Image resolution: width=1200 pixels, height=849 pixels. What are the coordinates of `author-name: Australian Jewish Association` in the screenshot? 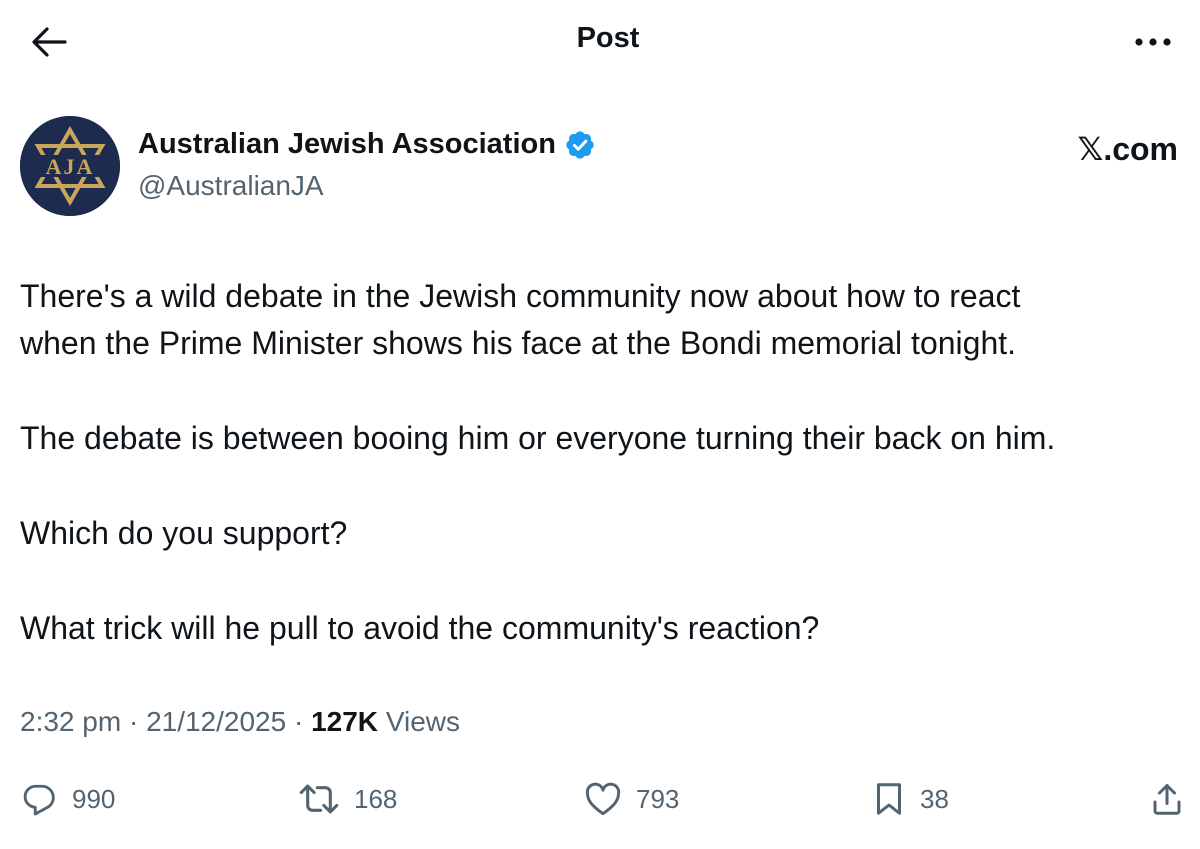 It's located at (347, 144).